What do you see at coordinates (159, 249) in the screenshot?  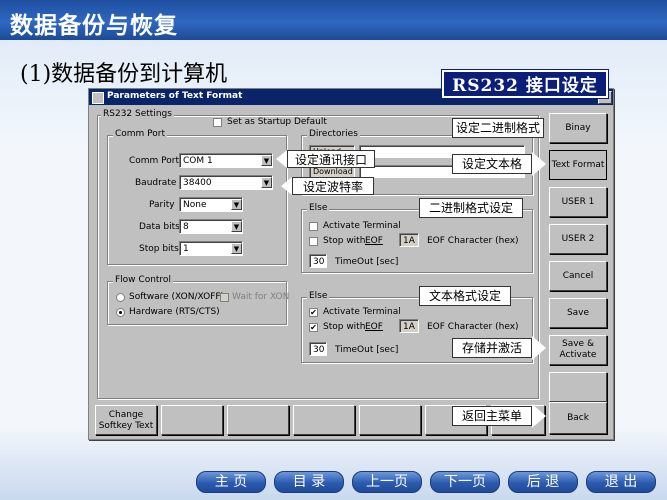 I see `stop-bits-label: Stop bits` at bounding box center [159, 249].